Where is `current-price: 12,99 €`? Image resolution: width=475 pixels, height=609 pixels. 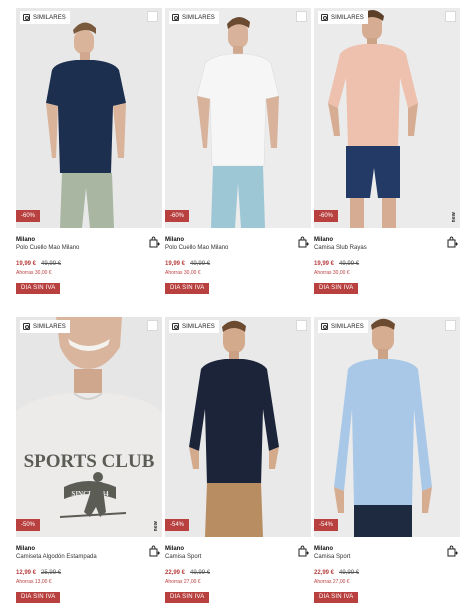
current-price: 12,99 € is located at coordinates (26, 573).